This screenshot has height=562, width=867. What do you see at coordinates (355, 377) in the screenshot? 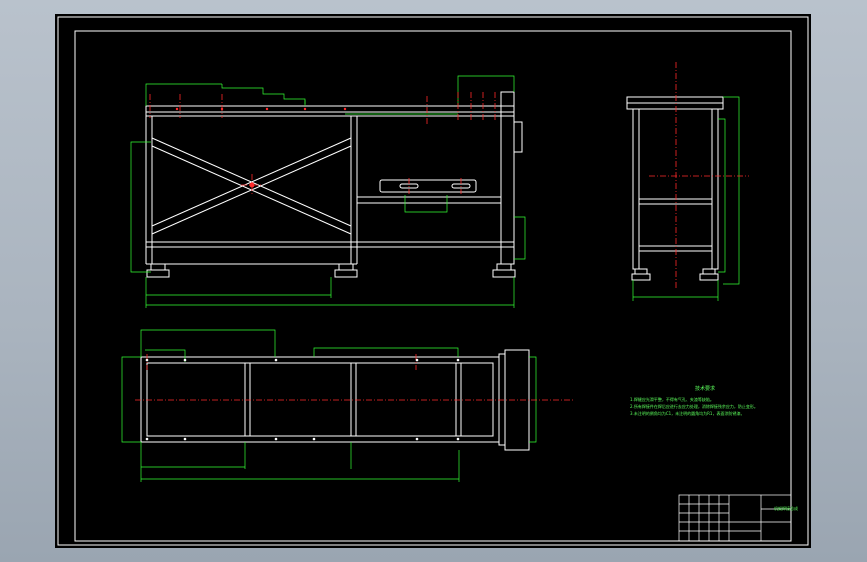
I see `top-view-centerlines` at bounding box center [355, 377].